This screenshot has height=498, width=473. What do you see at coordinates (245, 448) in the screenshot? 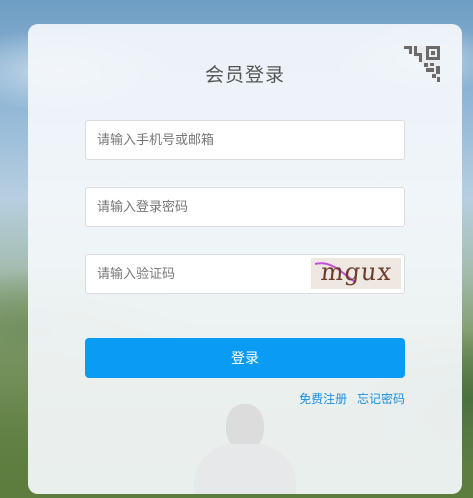
I see `person-silhouette-image` at bounding box center [245, 448].